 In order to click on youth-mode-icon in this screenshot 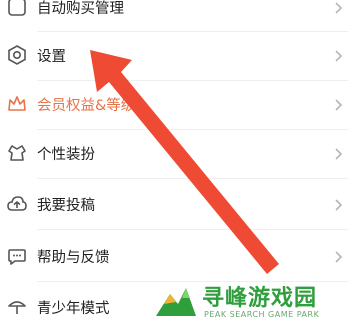, I will do `click(17, 307)`.